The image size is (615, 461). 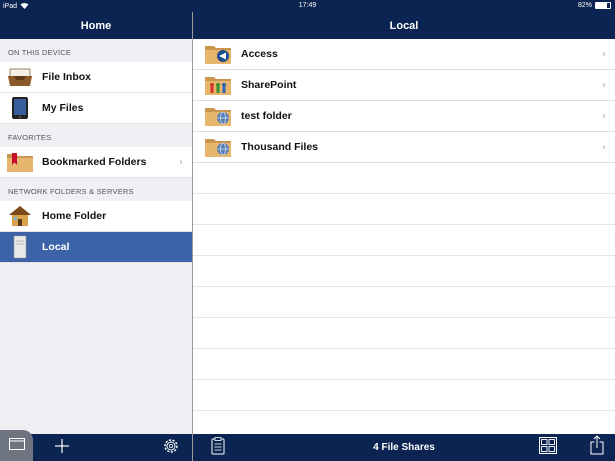 I want to click on folder-access-icon, so click(x=218, y=54).